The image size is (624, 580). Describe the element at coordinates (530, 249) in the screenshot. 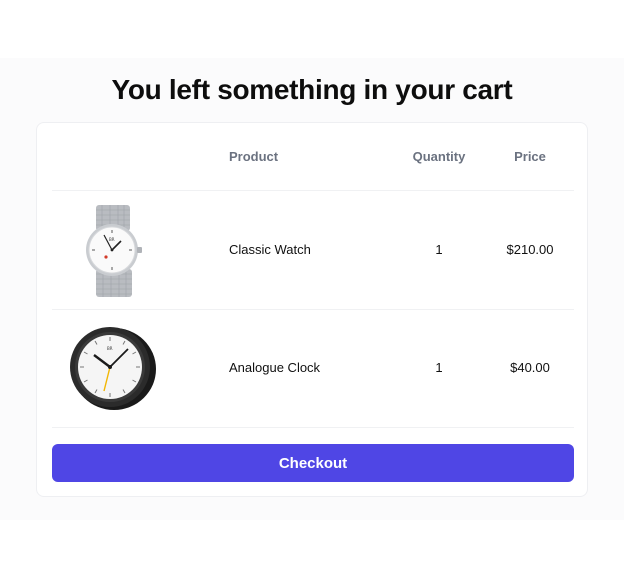

I see `product-price: $210.00` at that location.